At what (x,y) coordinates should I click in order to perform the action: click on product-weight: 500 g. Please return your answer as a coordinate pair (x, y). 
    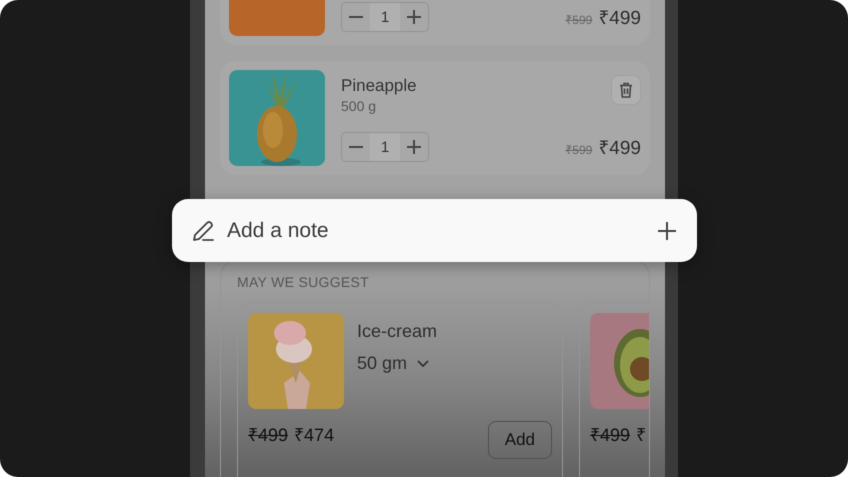
    Looking at the image, I should click on (359, 106).